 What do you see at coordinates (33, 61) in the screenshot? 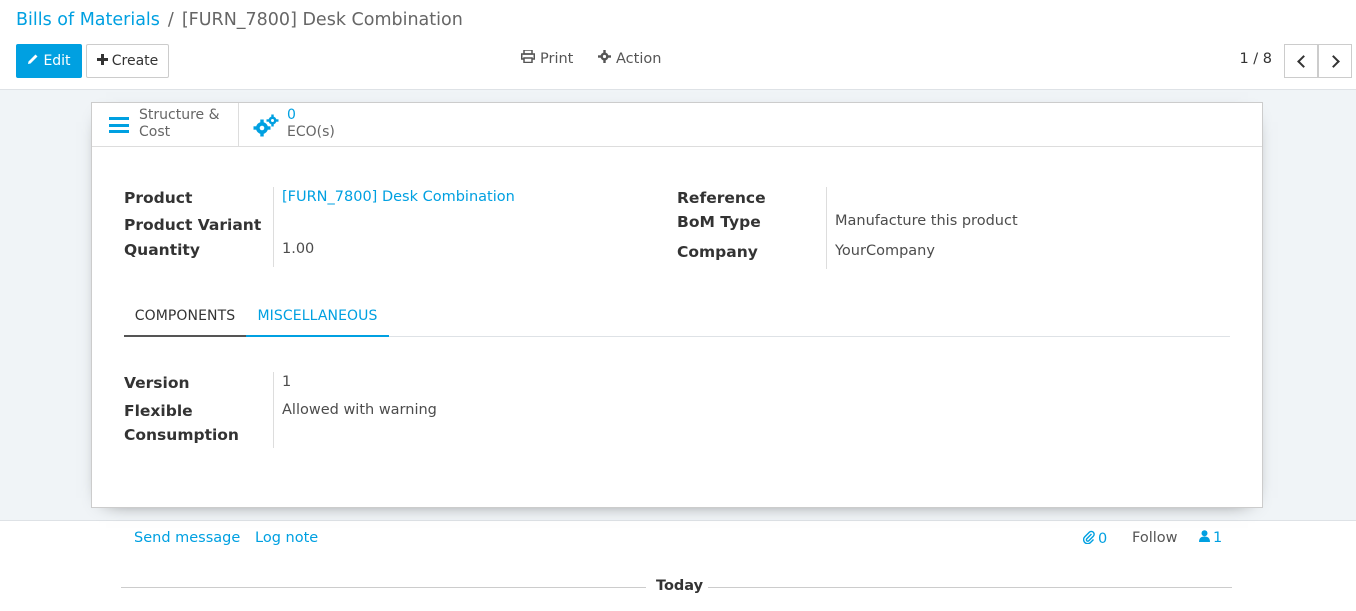
I see `pencil-icon` at bounding box center [33, 61].